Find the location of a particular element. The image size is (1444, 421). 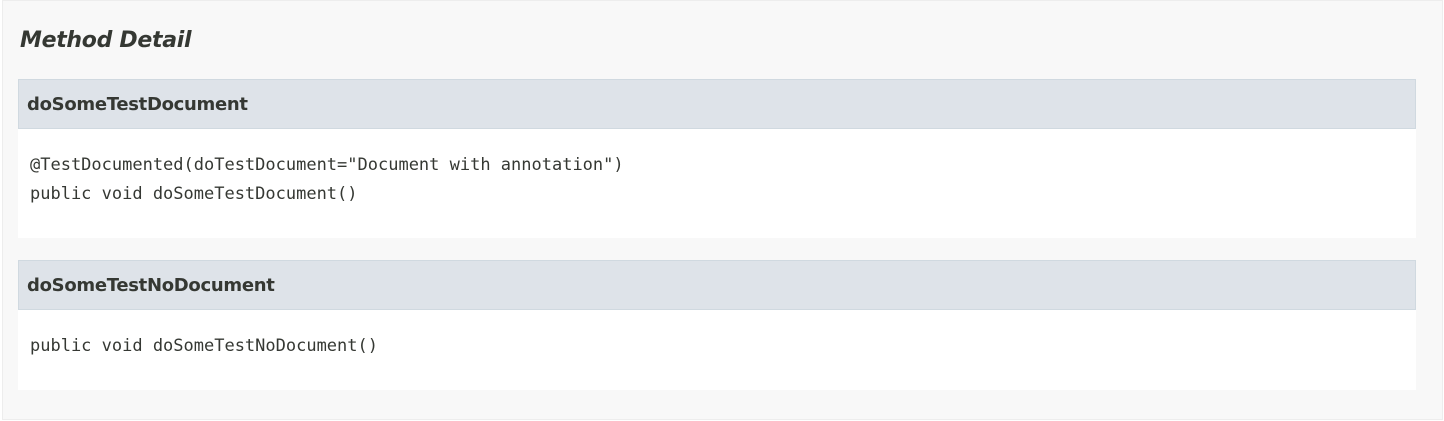

method-name: doSomeTestDocument is located at coordinates (137, 104).